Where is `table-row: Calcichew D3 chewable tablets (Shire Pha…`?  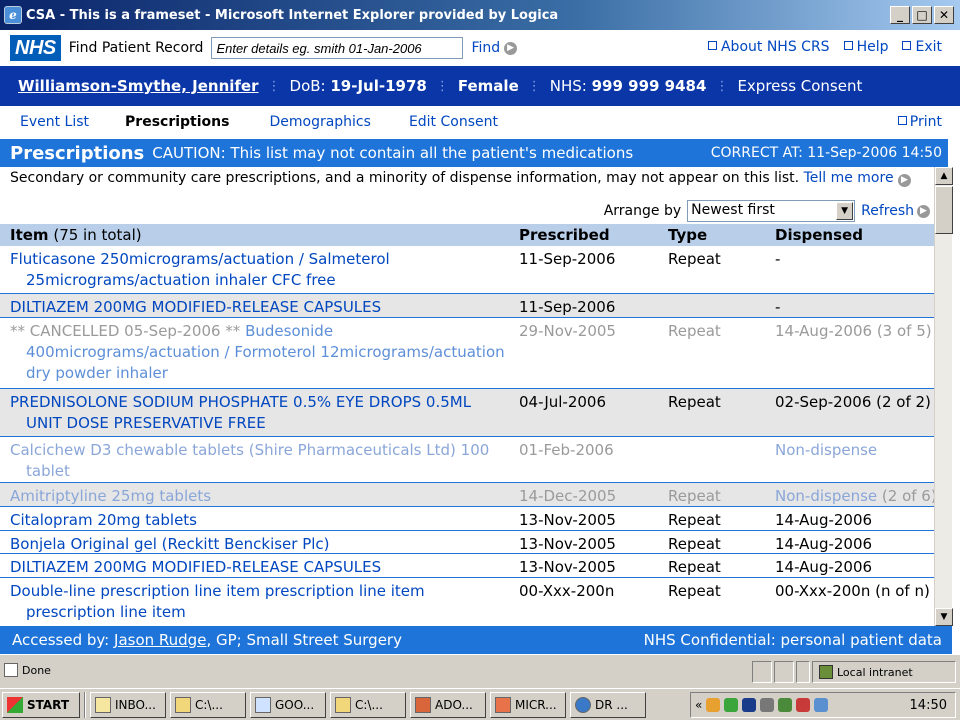 table-row: Calcichew D3 chewable tablets (Shire Pha… is located at coordinates (467, 460).